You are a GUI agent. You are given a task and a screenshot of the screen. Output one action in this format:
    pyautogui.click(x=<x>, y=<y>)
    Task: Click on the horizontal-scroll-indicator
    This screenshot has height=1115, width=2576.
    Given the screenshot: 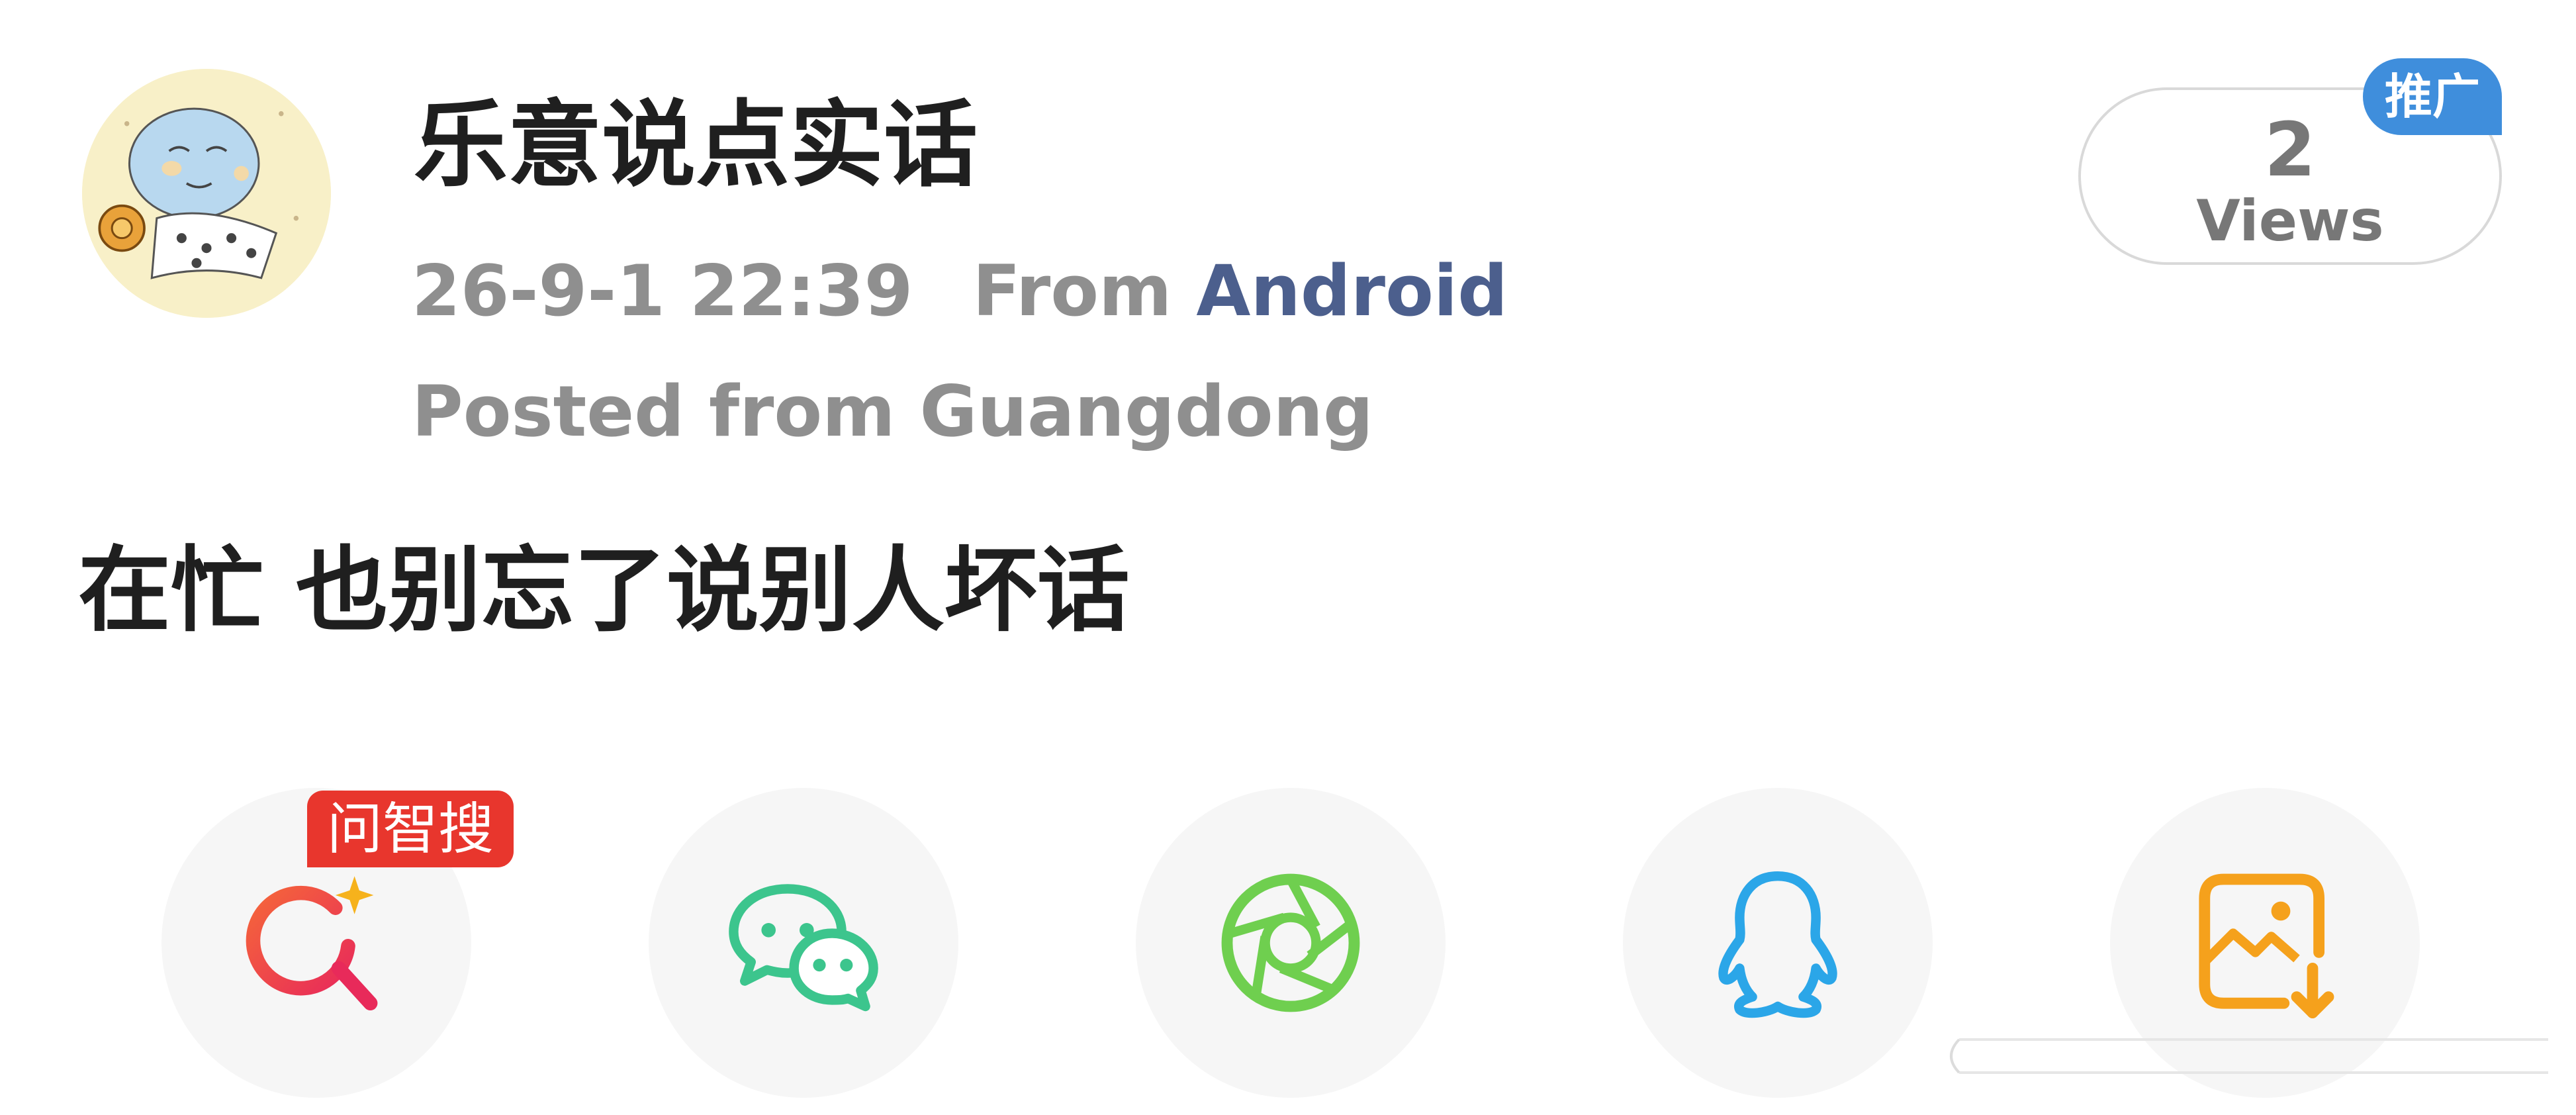 What is the action you would take?
    pyautogui.click(x=2250, y=1056)
    